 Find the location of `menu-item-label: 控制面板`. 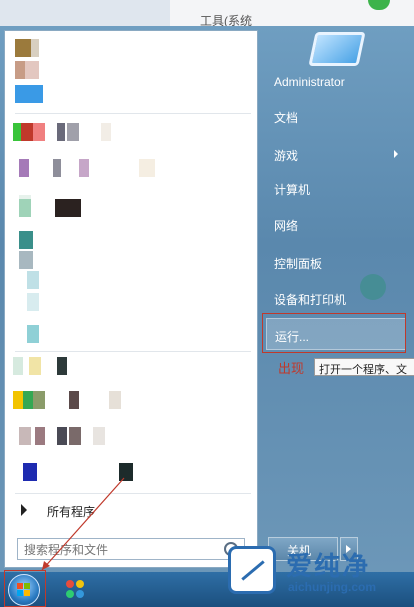

menu-item-label: 控制面板 is located at coordinates (298, 264).